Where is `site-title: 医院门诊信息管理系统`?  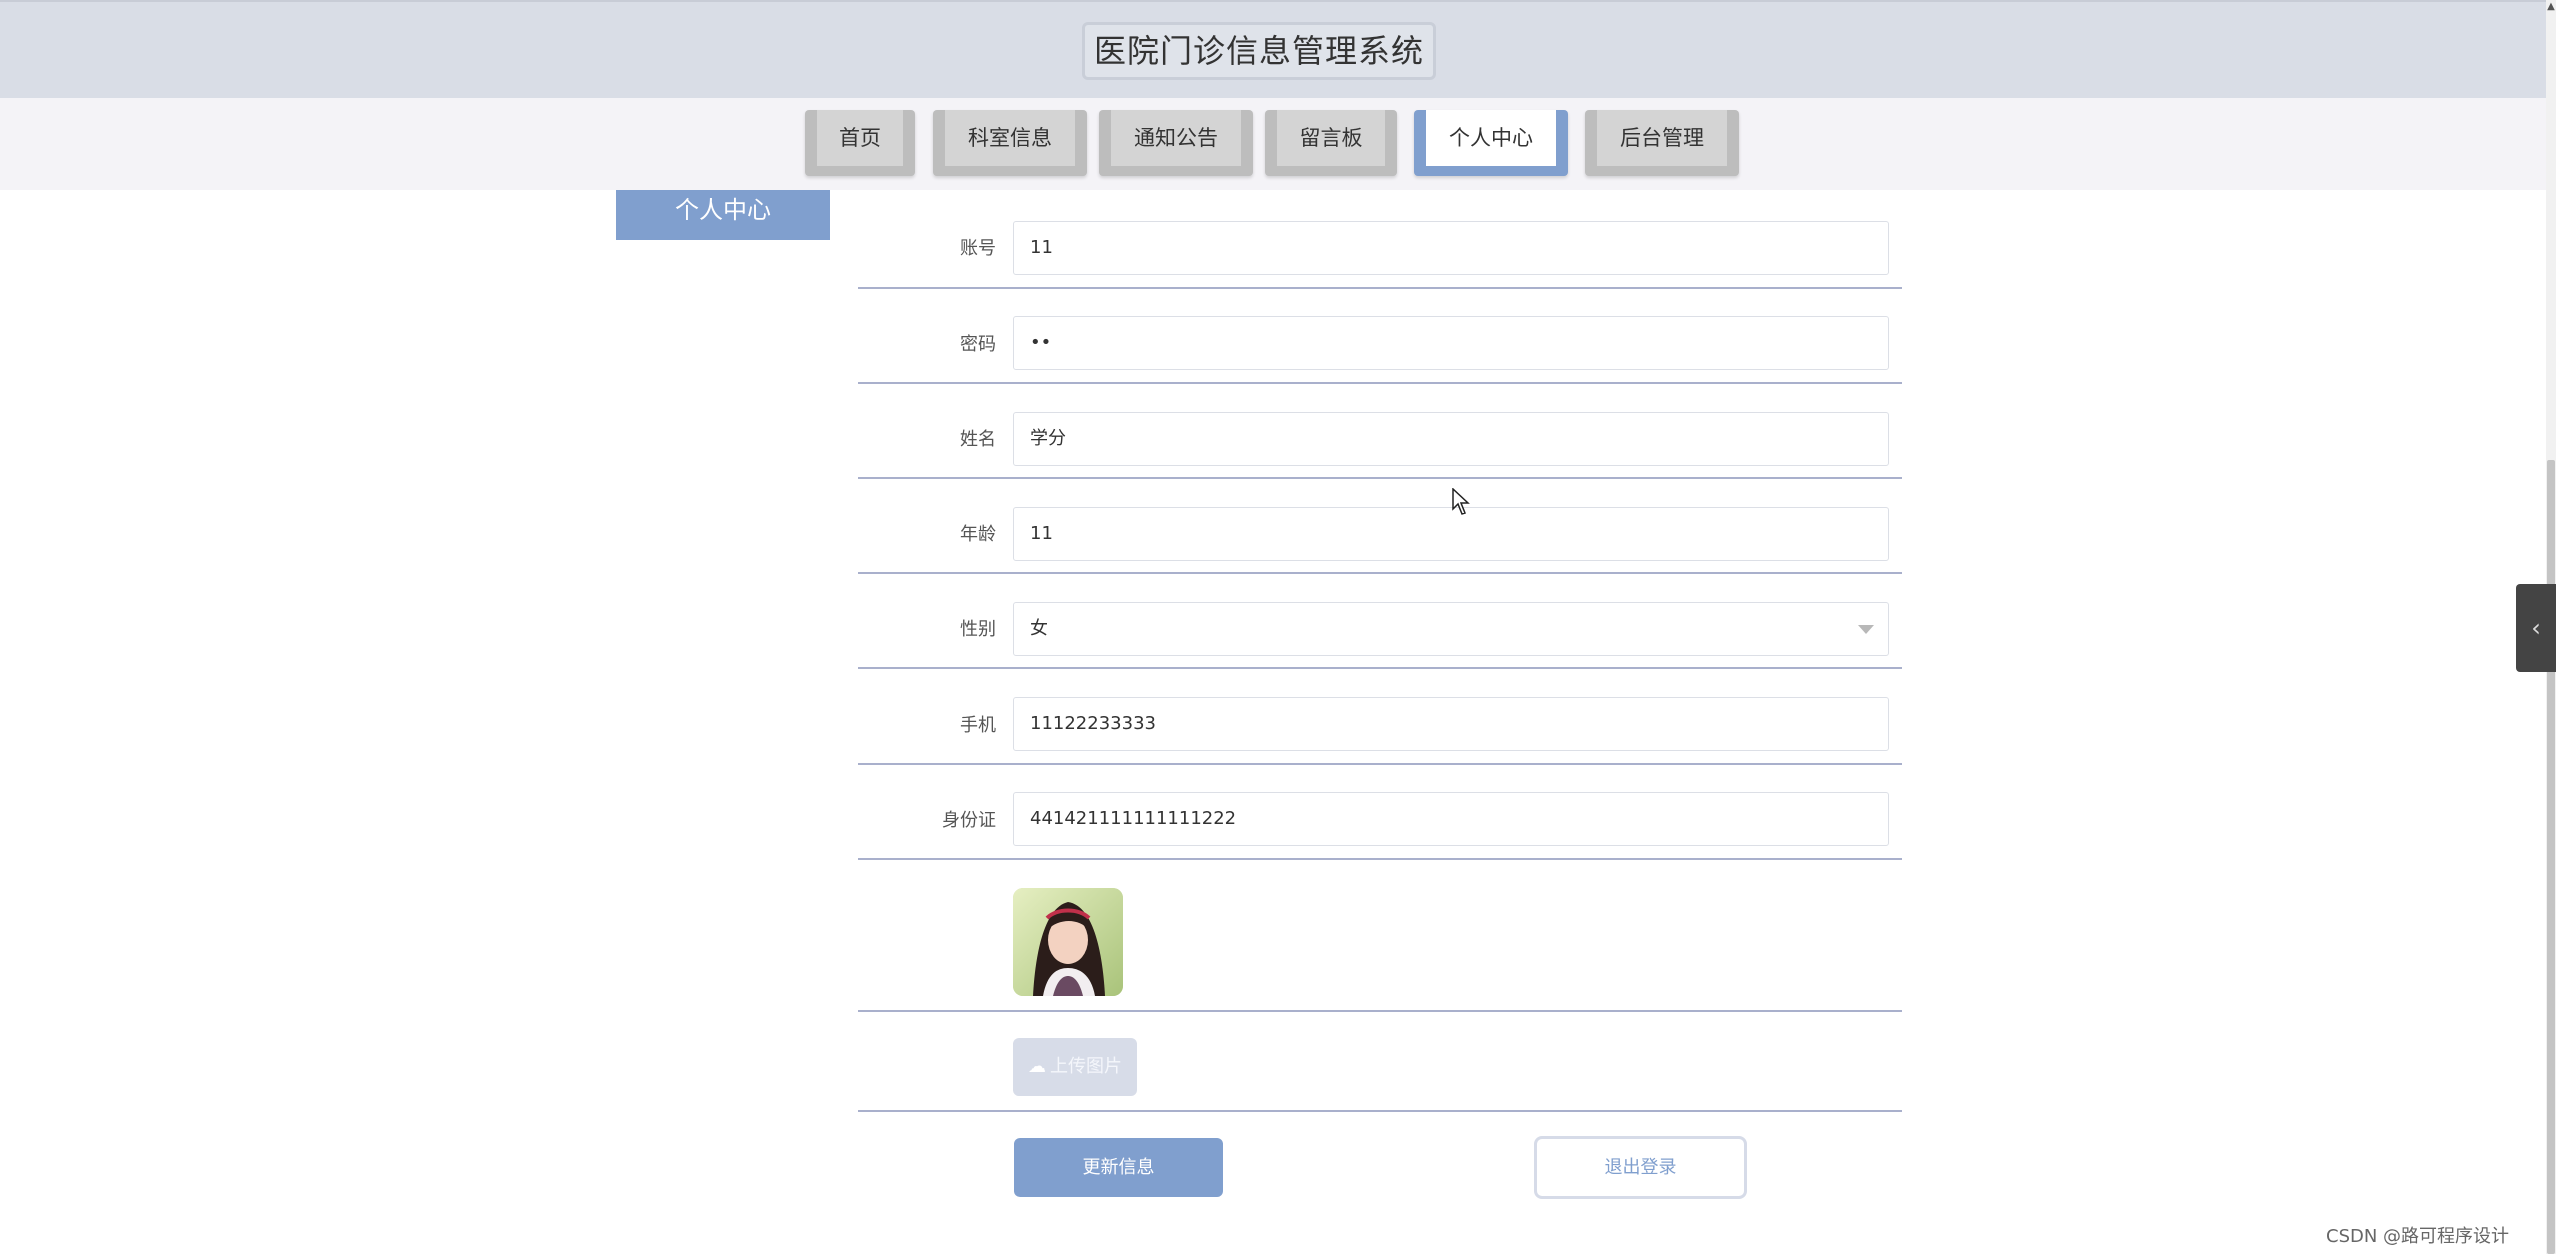
site-title: 医院门诊信息管理系统 is located at coordinates (1259, 51).